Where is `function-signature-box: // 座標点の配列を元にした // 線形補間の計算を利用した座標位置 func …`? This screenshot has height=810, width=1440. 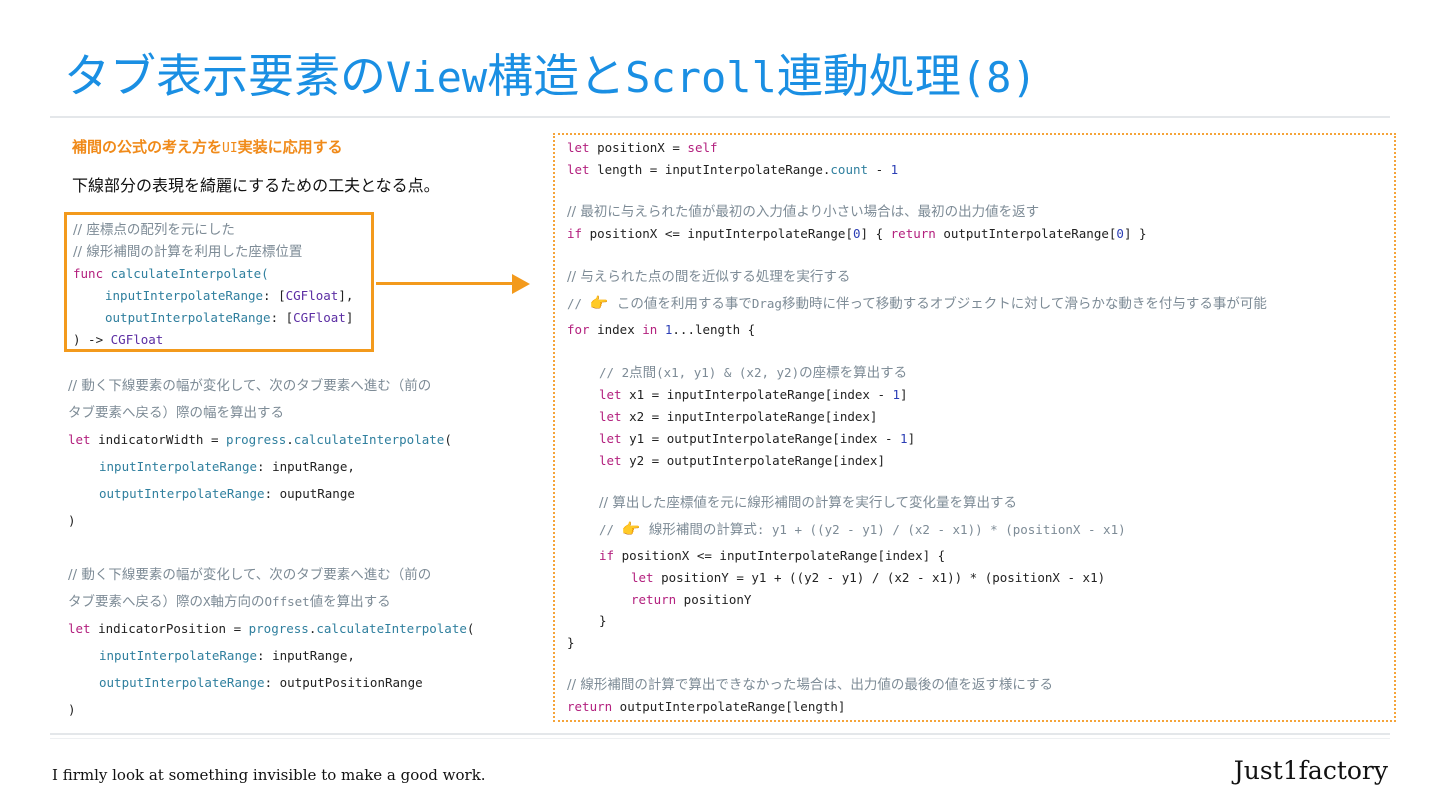 function-signature-box: // 座標点の配列を元にした // 線形補間の計算を利用した座標位置 func … is located at coordinates (219, 282).